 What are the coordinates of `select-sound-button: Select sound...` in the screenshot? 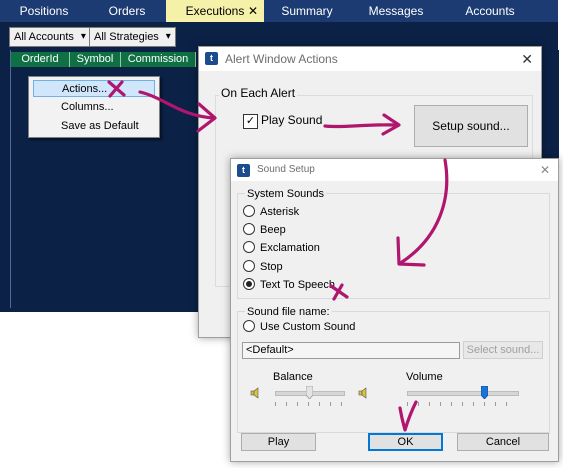 It's located at (503, 350).